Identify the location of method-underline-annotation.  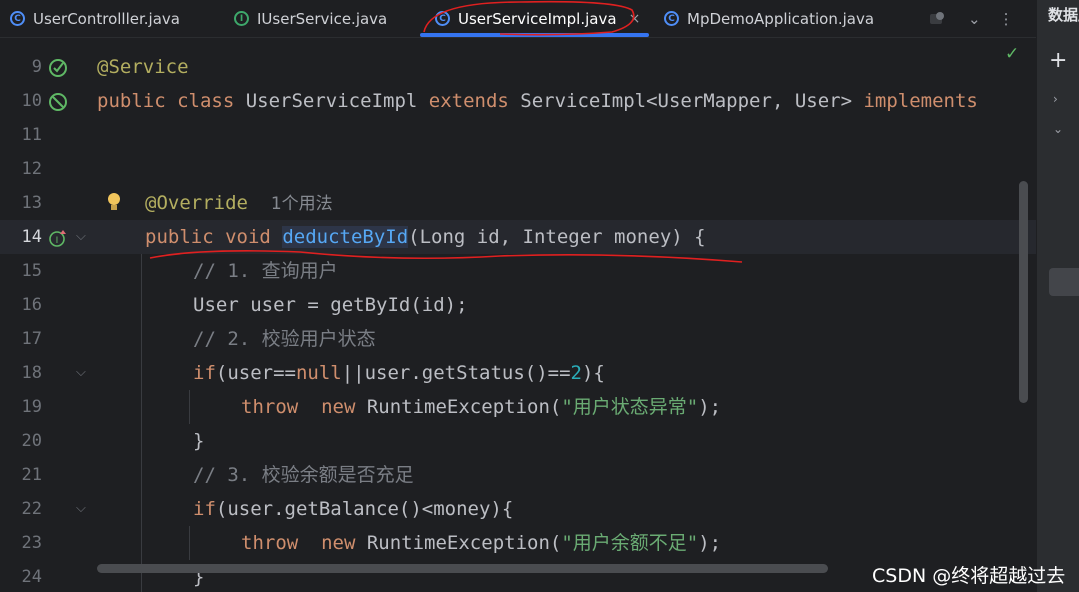
(446, 256).